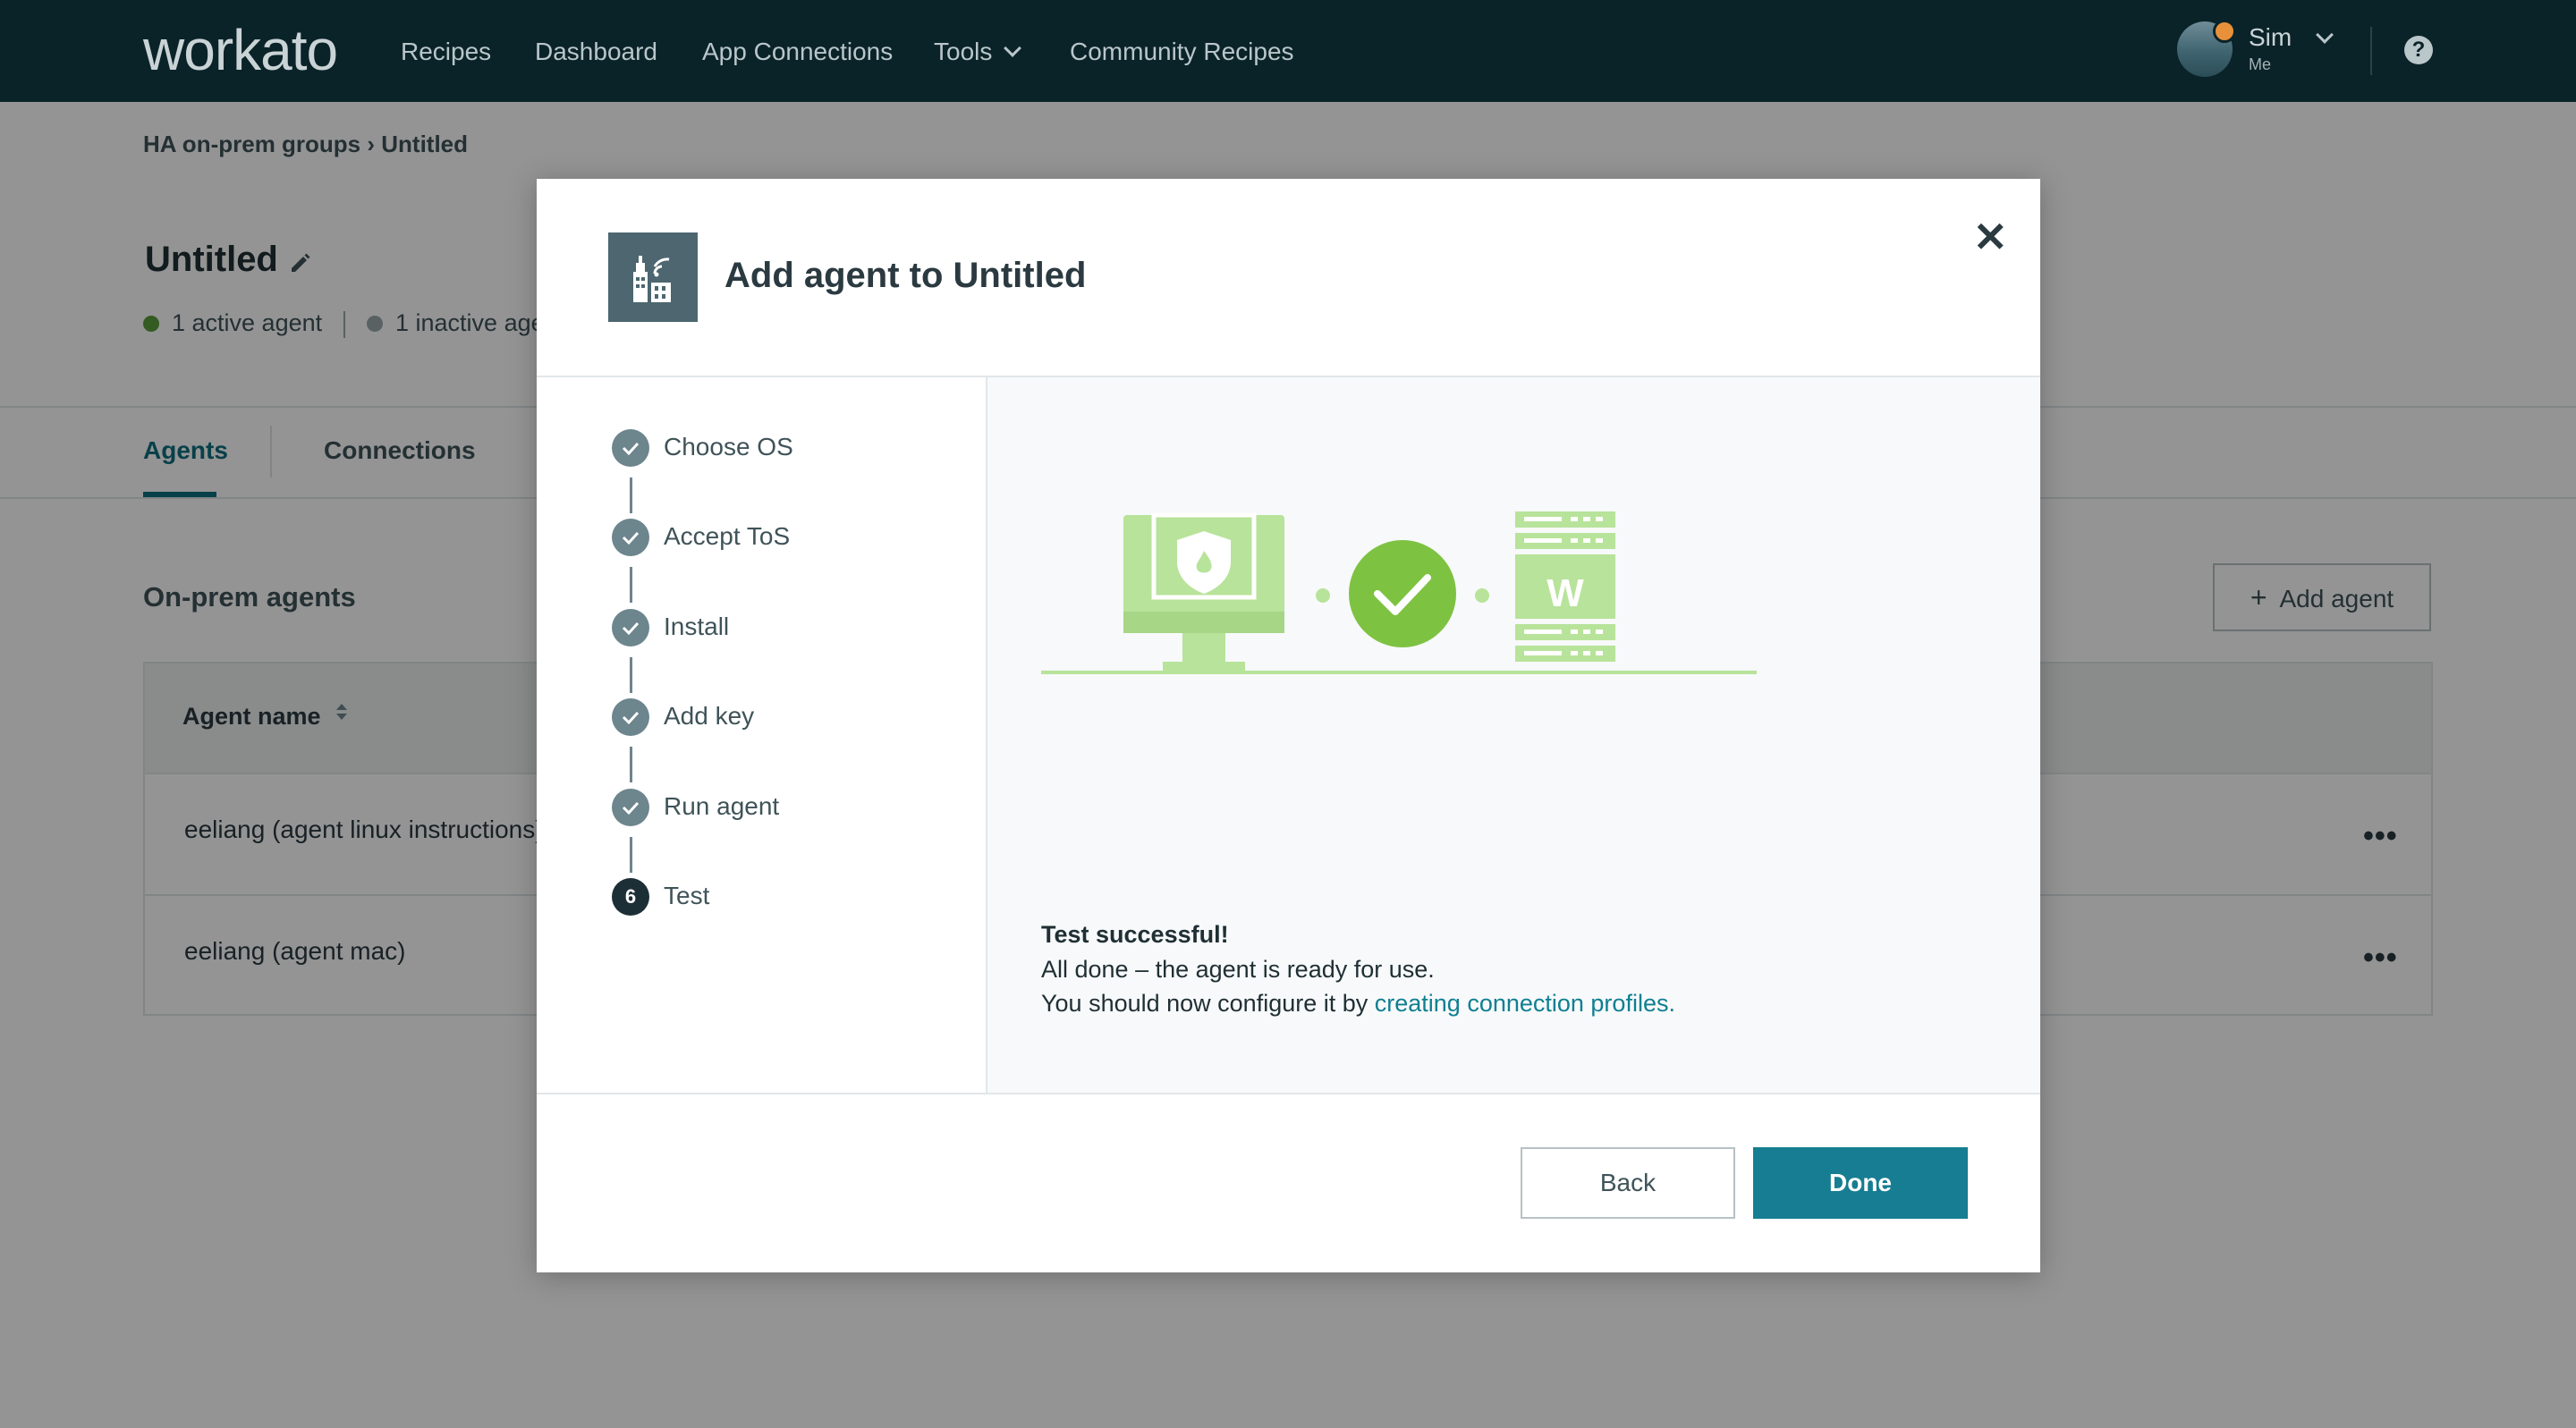 The width and height of the screenshot is (2576, 1428). Describe the element at coordinates (1135, 934) in the screenshot. I see `success-title: Test successful!` at that location.